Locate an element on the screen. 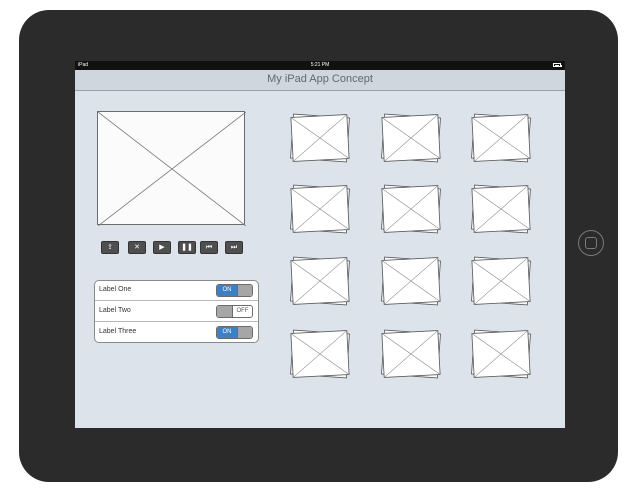  setting-label: Label One is located at coordinates (115, 289).